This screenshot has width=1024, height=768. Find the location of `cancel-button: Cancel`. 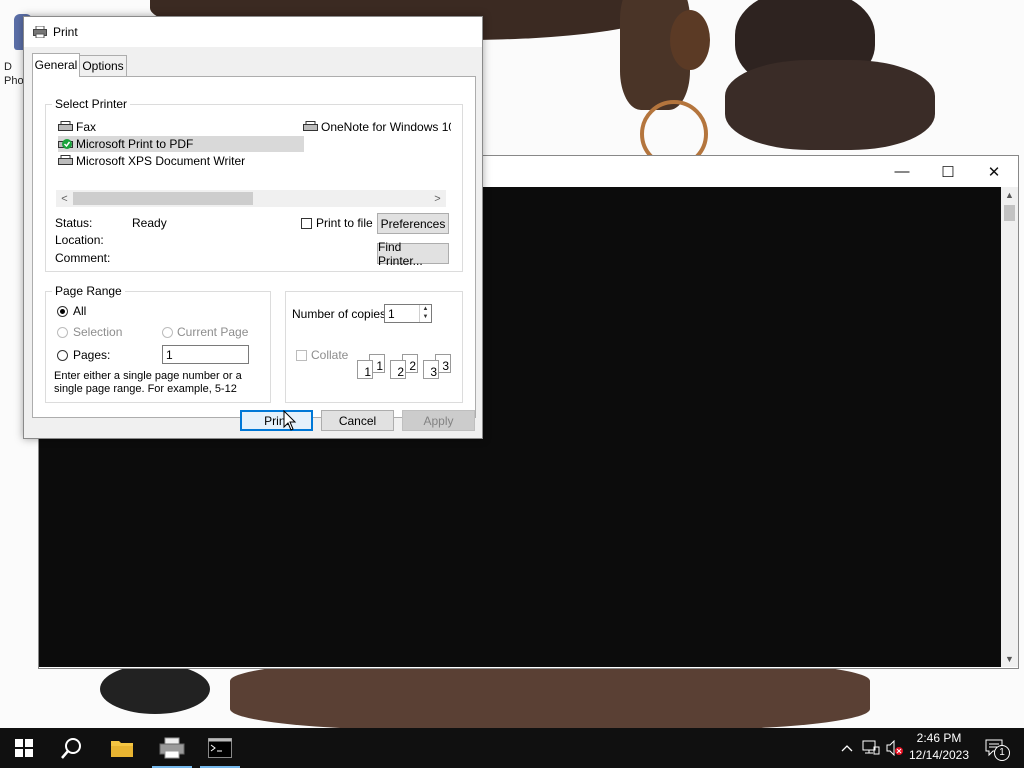

cancel-button: Cancel is located at coordinates (357, 420).